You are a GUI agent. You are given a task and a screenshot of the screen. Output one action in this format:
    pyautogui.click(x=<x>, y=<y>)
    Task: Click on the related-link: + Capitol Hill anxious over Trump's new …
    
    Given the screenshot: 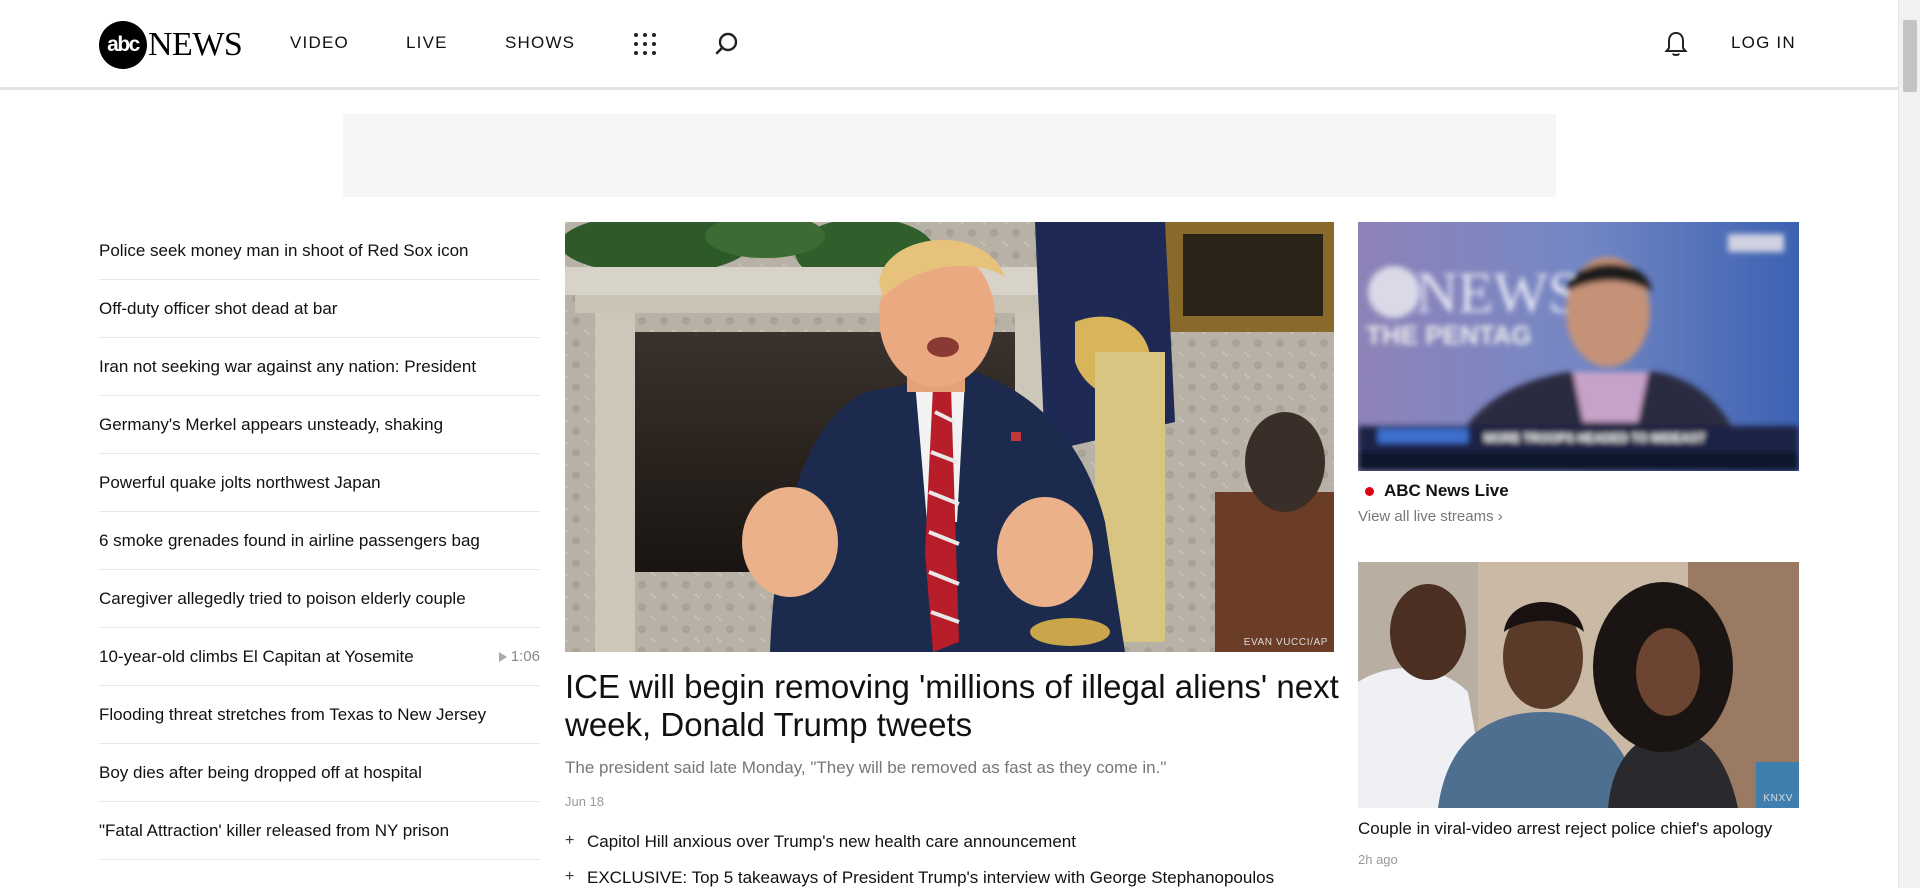 What is the action you would take?
    pyautogui.click(x=955, y=850)
    